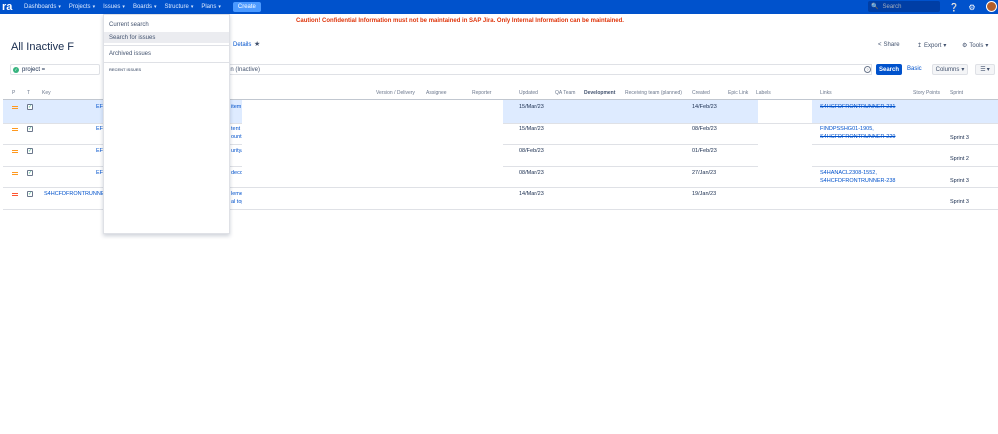 This screenshot has height=434, width=998. What do you see at coordinates (704, 194) in the screenshot?
I see `created-date: 19/Jan/23` at bounding box center [704, 194].